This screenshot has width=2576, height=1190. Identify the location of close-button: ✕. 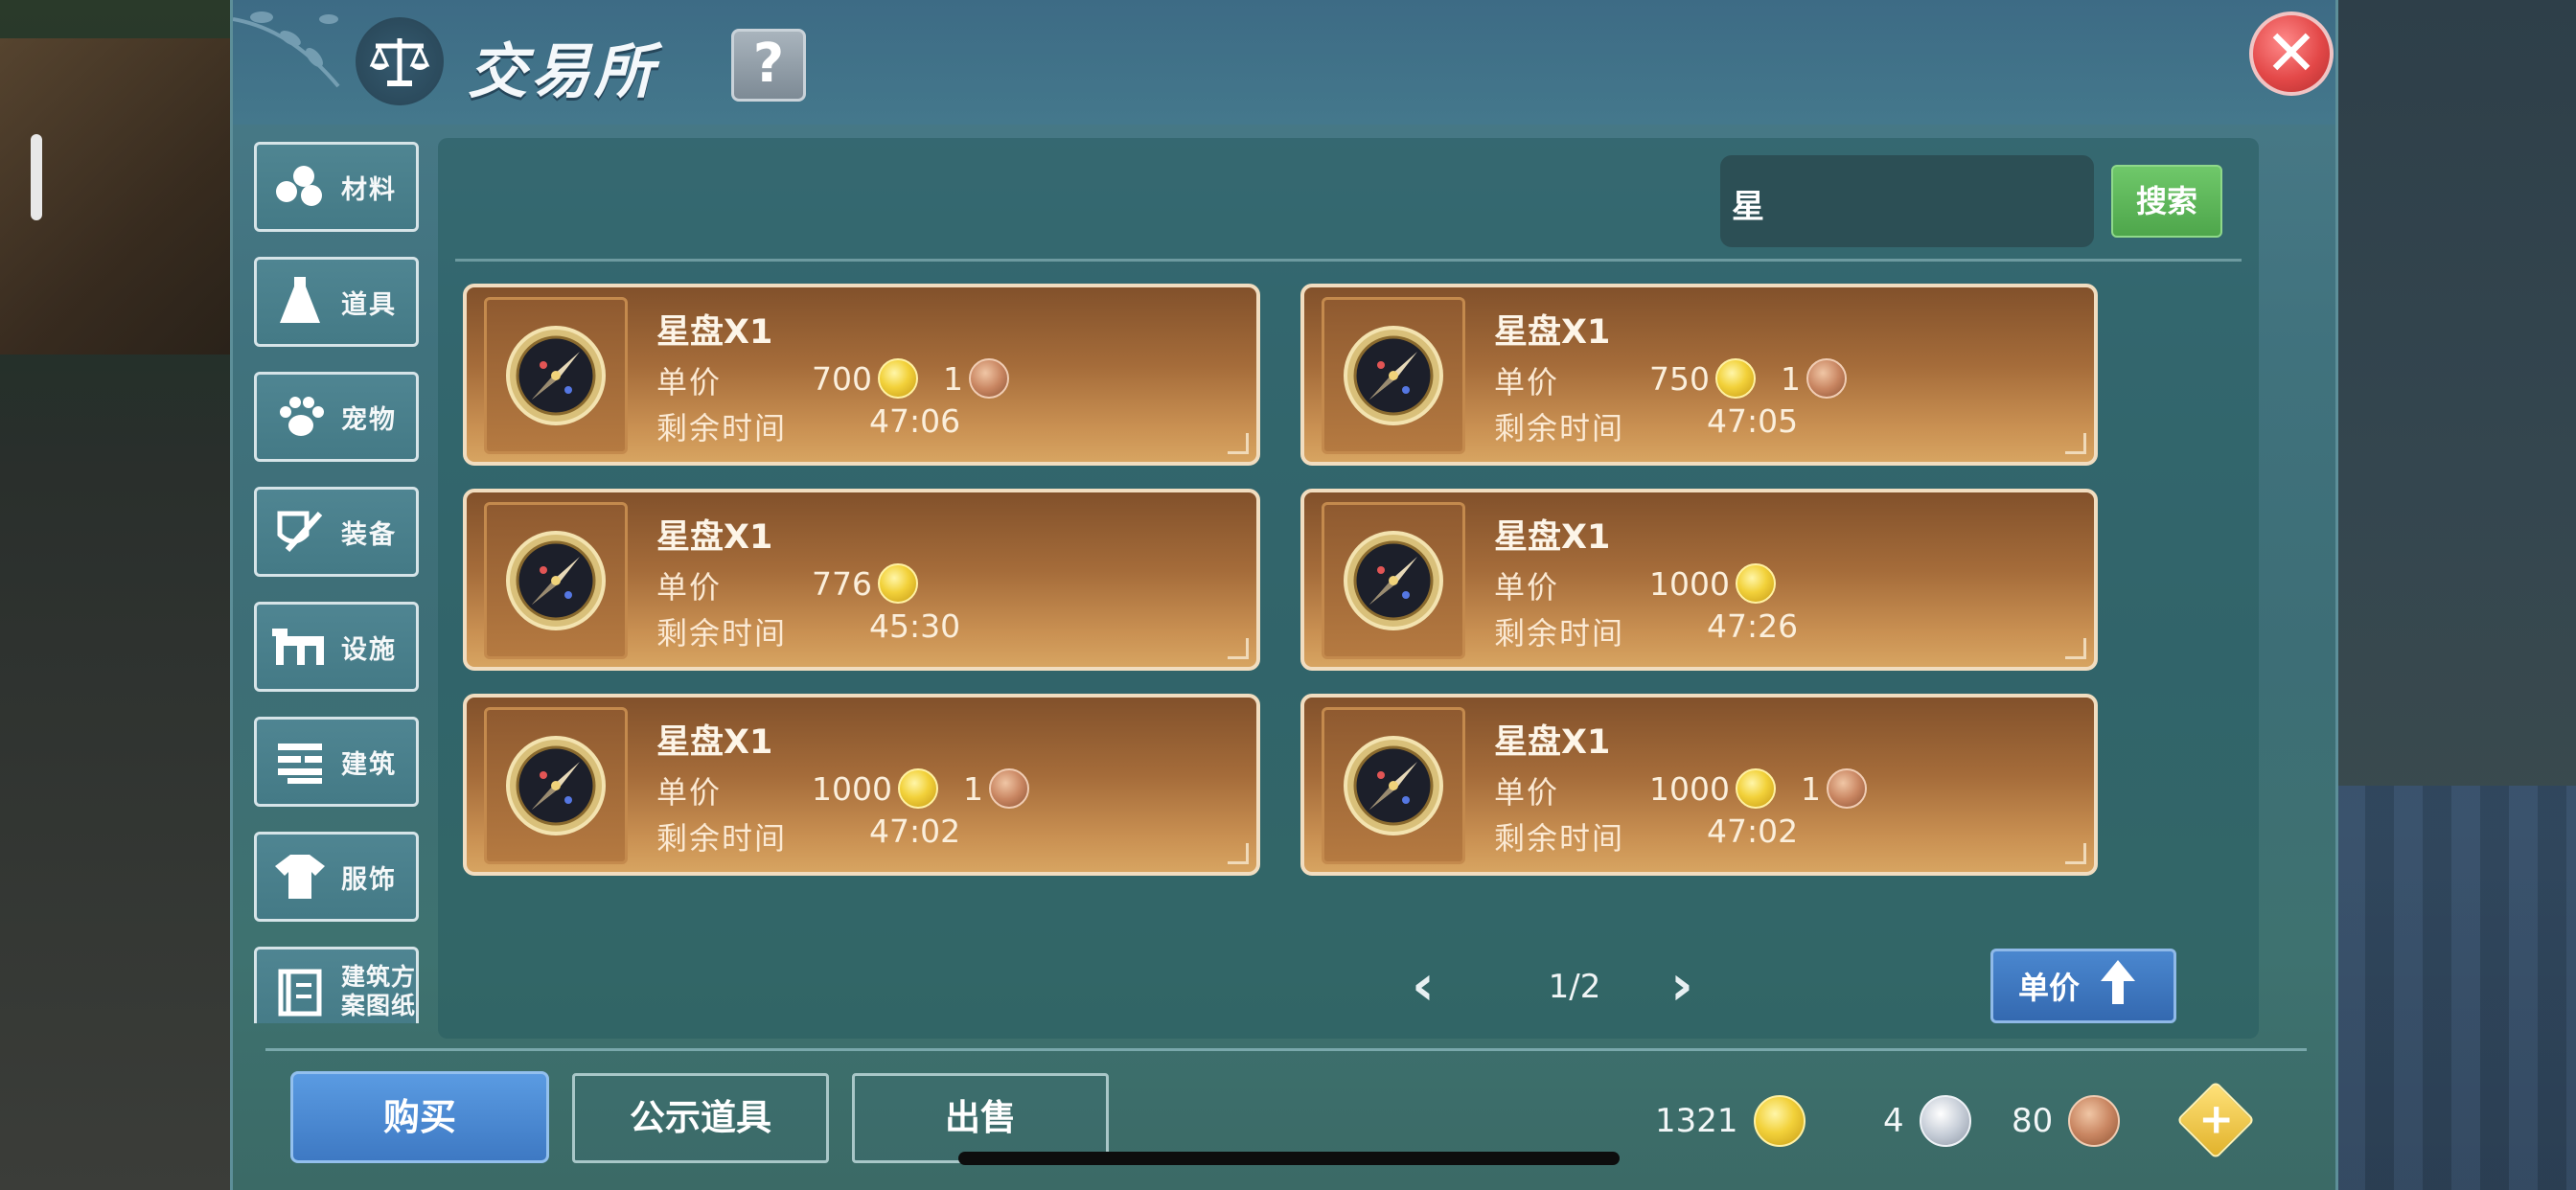
(2291, 54).